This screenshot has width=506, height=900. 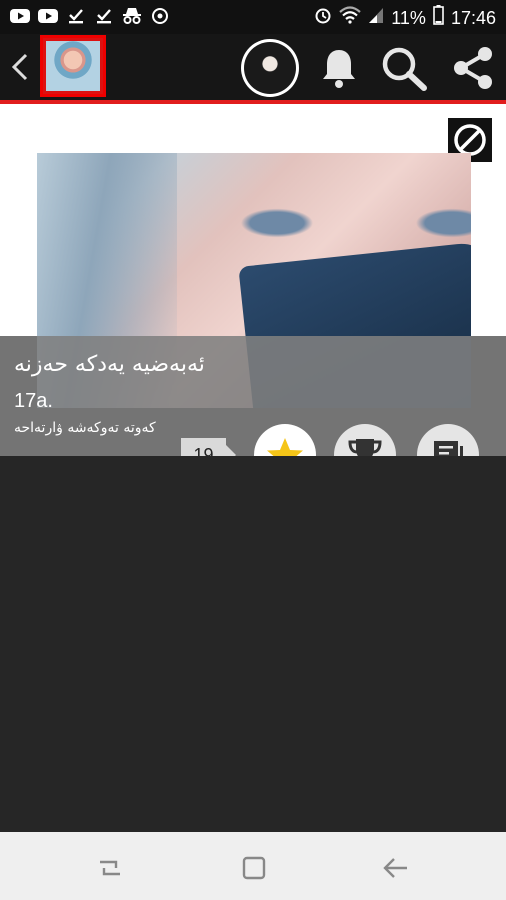 What do you see at coordinates (376, 17) in the screenshot?
I see `signal-icon` at bounding box center [376, 17].